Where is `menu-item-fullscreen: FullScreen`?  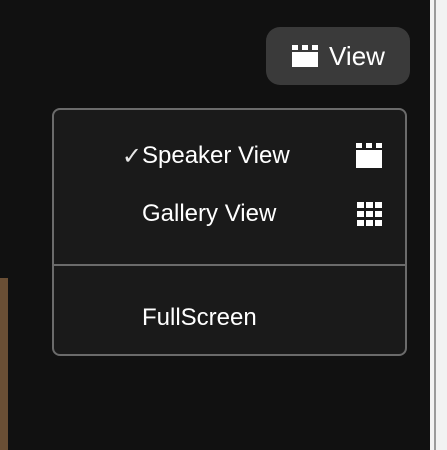
menu-item-fullscreen: FullScreen is located at coordinates (229, 318).